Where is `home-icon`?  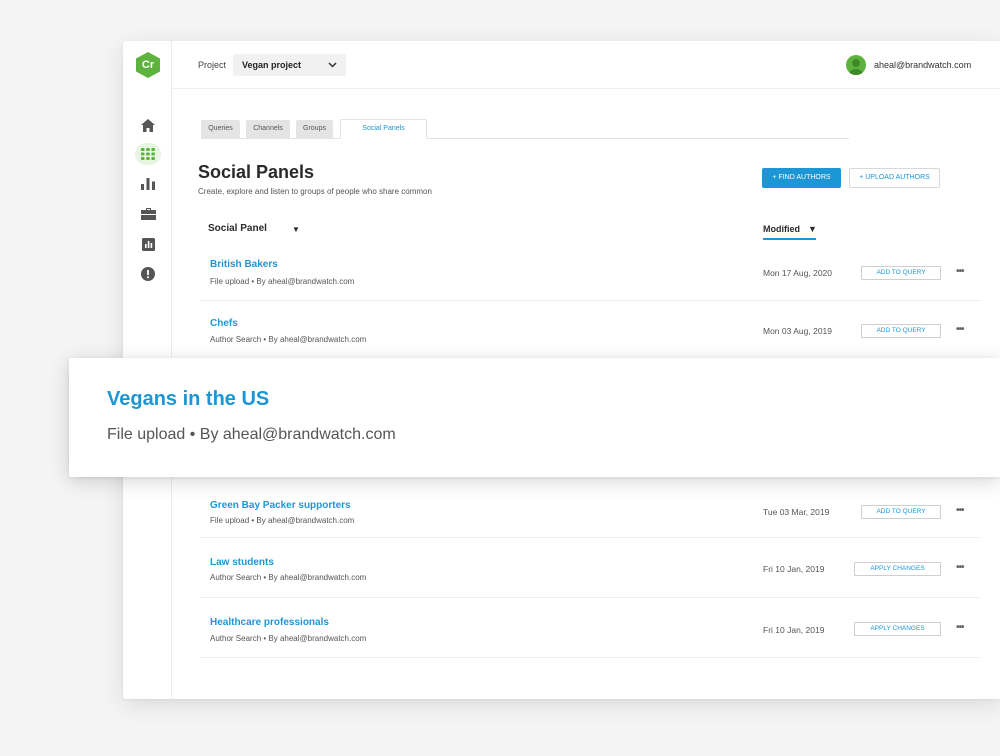
home-icon is located at coordinates (148, 125).